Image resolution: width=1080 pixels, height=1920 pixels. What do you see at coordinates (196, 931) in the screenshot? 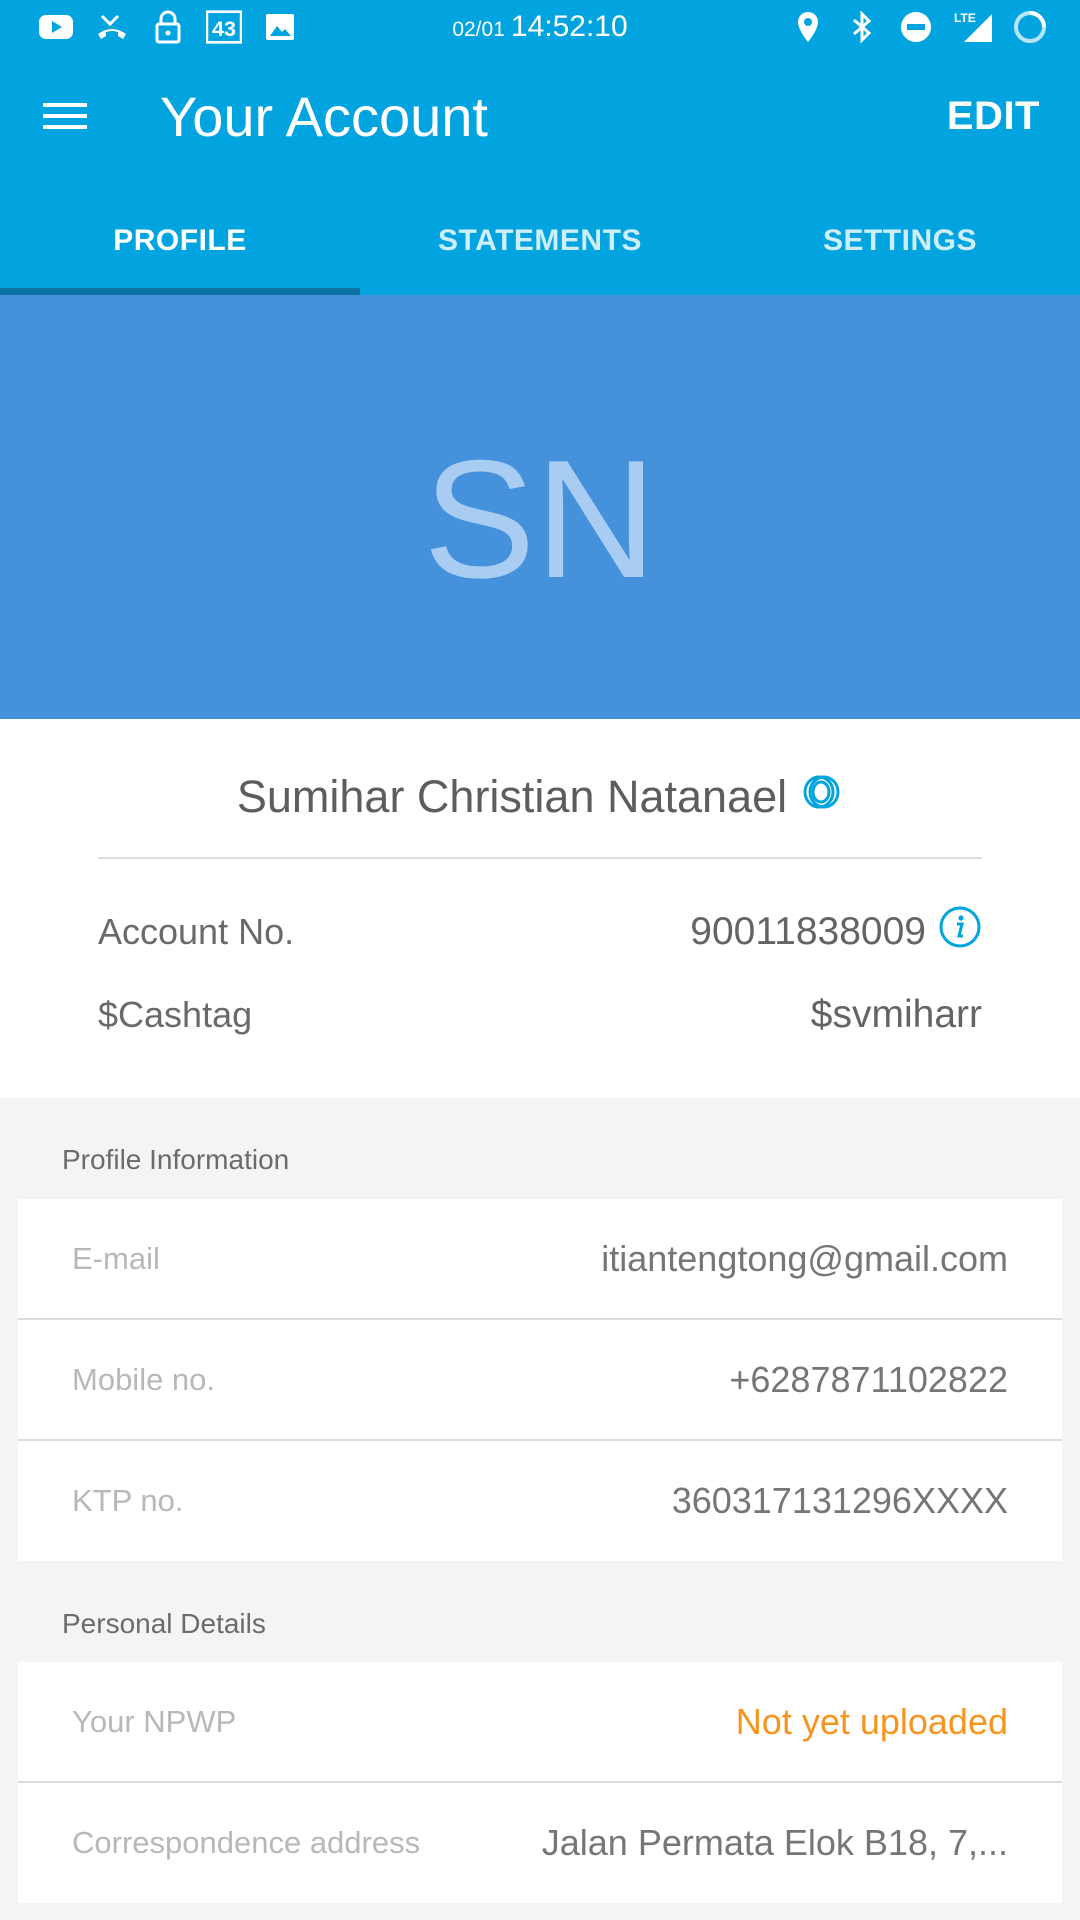
I see `account-number-label: Account No.` at bounding box center [196, 931].